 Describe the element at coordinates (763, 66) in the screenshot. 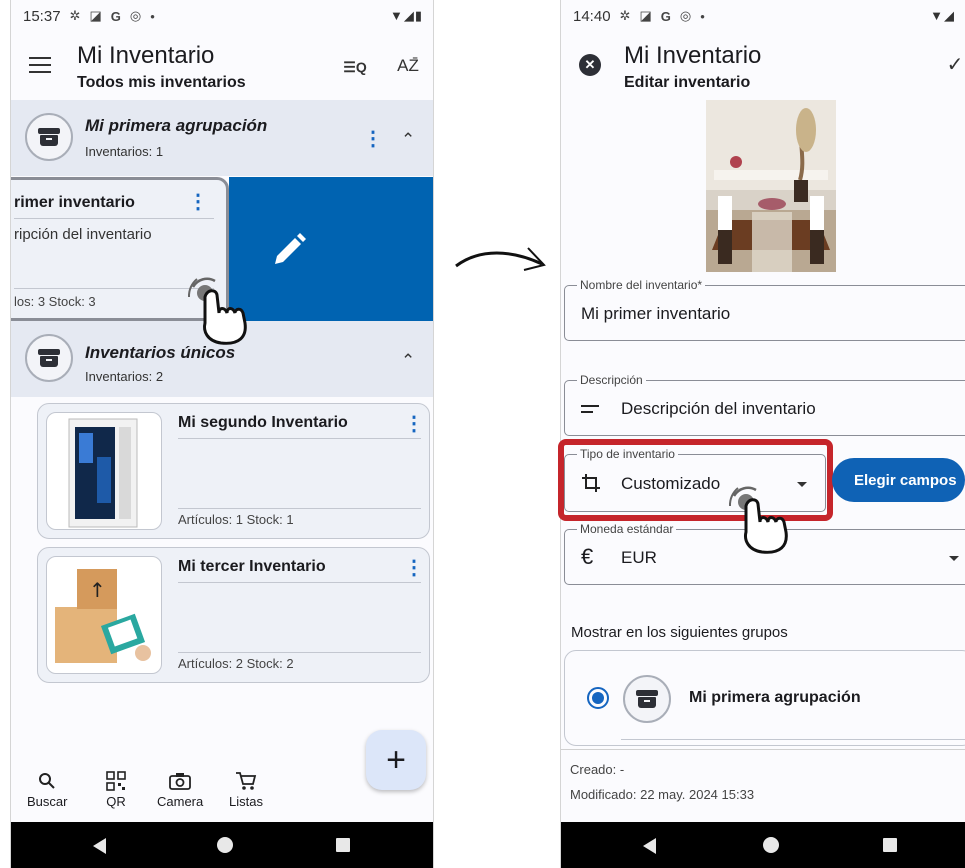

I see `app-bar: ✕ Mi Inventario Editar inventario ✓` at that location.